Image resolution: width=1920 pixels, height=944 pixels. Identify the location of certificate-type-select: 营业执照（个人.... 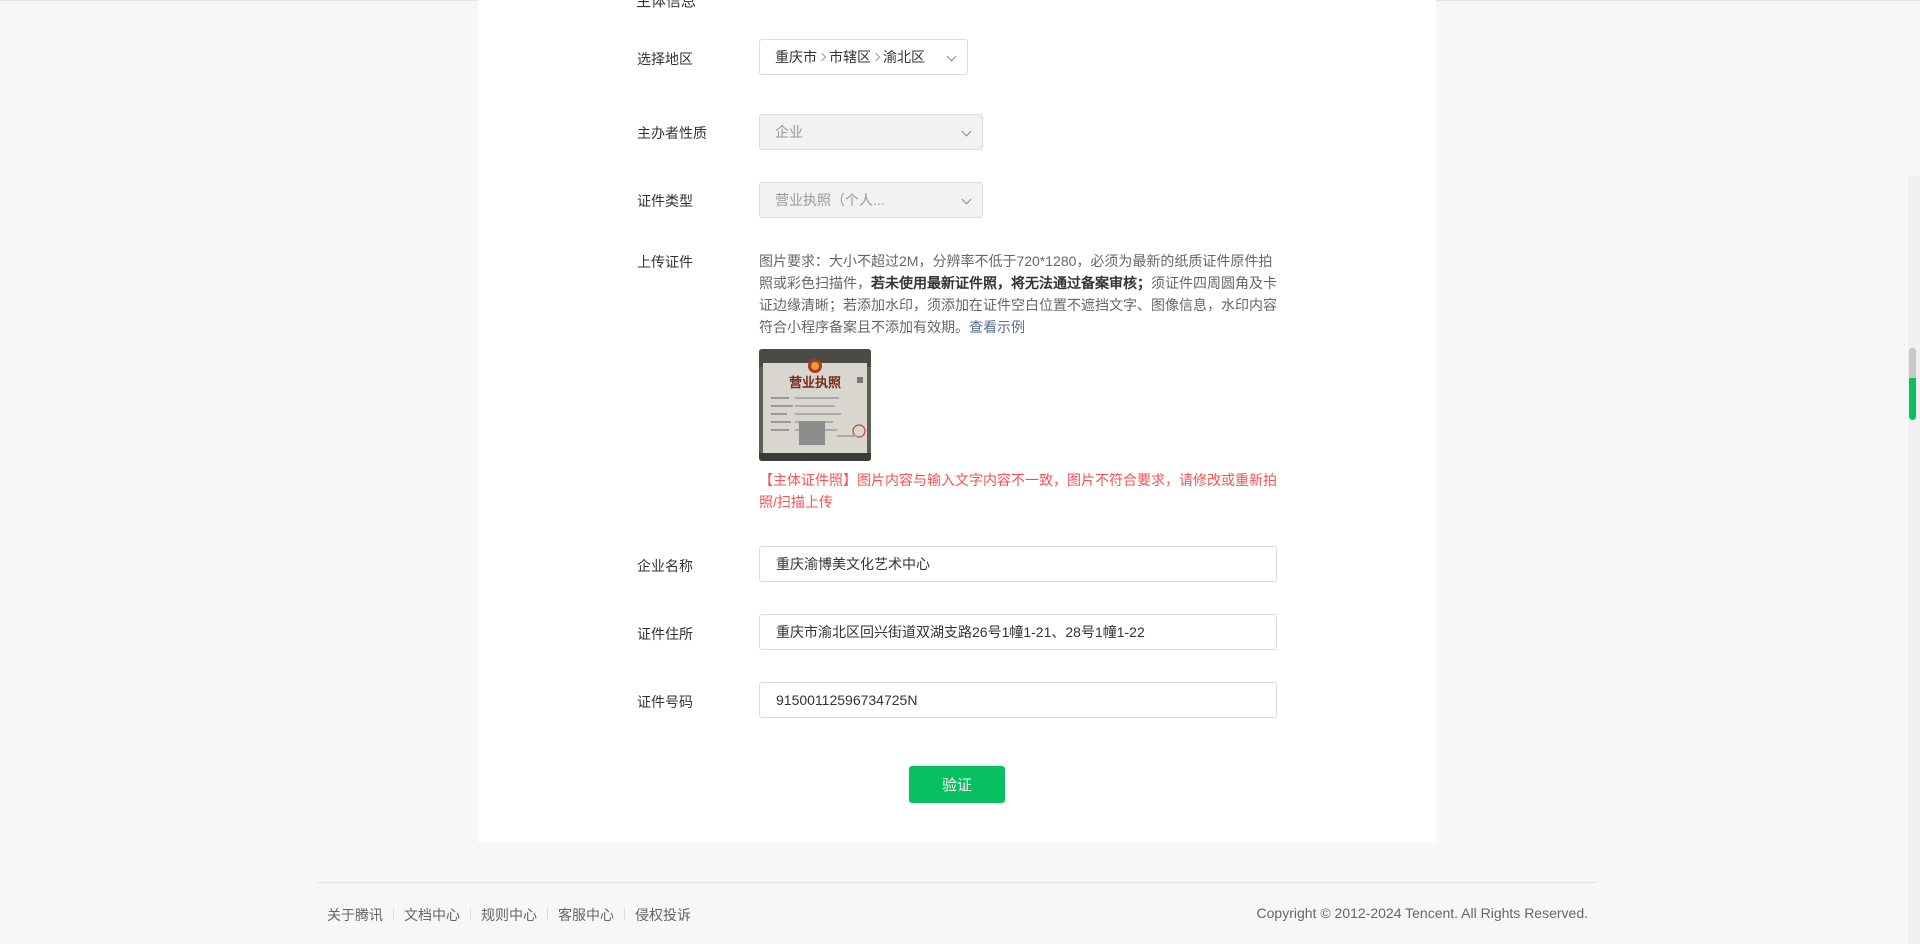
(871, 200).